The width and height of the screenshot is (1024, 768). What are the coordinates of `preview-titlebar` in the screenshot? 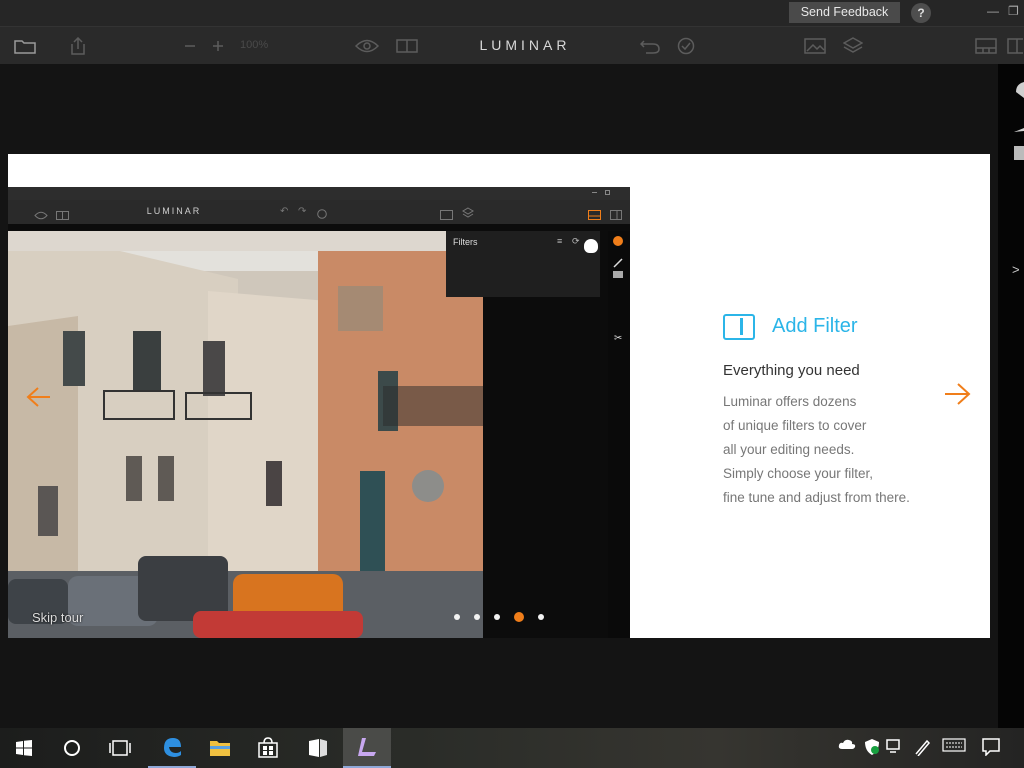 It's located at (319, 193).